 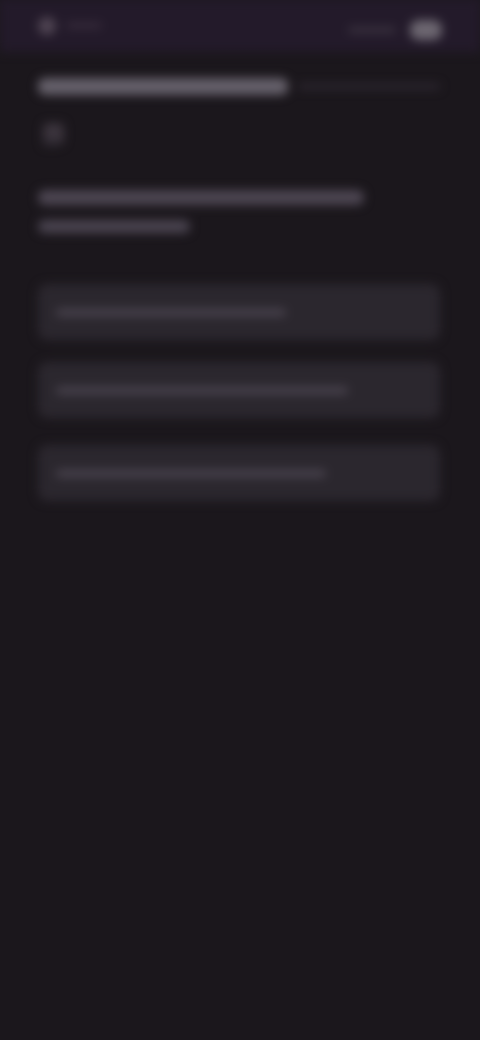 I want to click on page-title, so click(x=163, y=86).